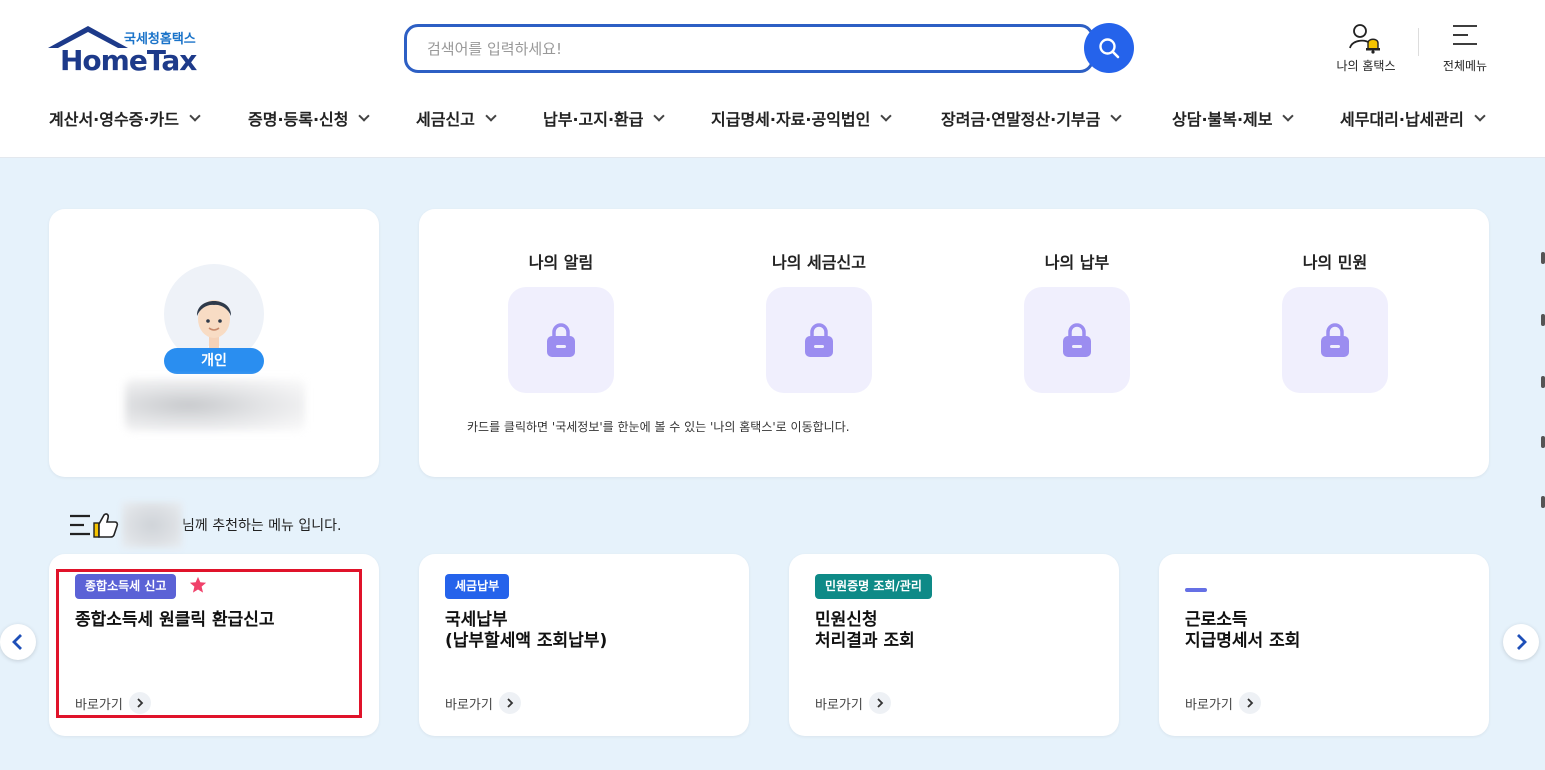 The height and width of the screenshot is (770, 1545). I want to click on search-box, so click(749, 48).